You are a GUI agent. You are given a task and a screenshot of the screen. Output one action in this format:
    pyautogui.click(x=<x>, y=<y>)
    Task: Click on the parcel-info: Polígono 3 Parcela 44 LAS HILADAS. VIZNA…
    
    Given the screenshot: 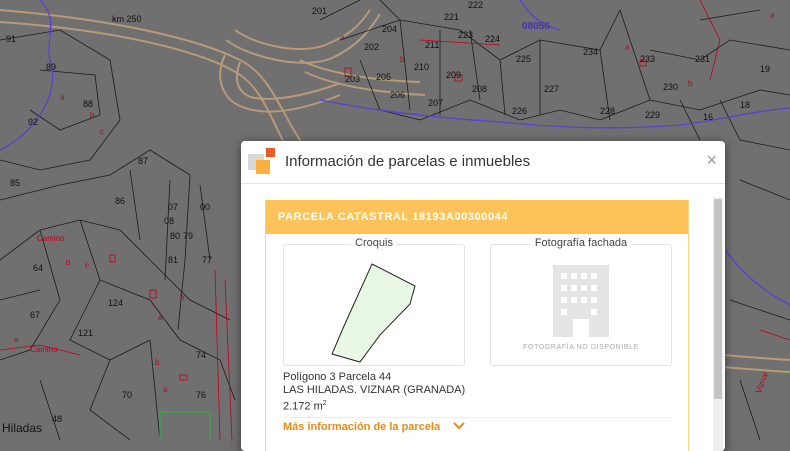 What is the action you would take?
    pyautogui.click(x=374, y=392)
    